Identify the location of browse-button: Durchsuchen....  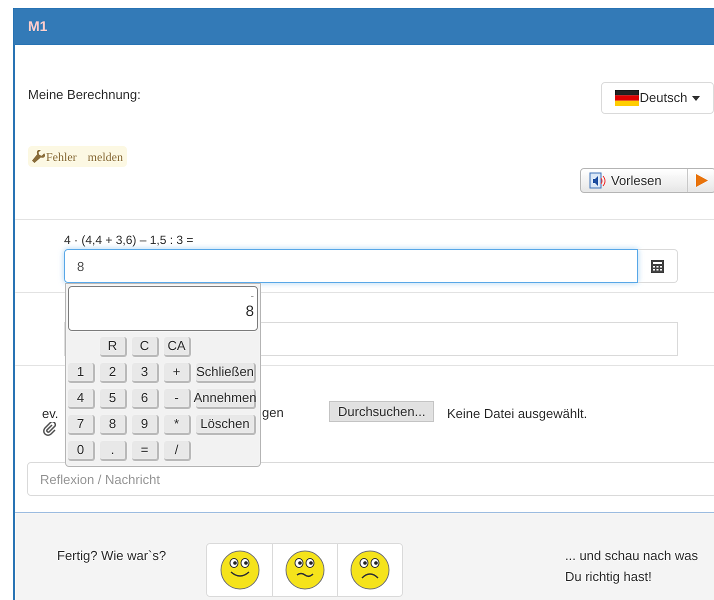
(381, 411).